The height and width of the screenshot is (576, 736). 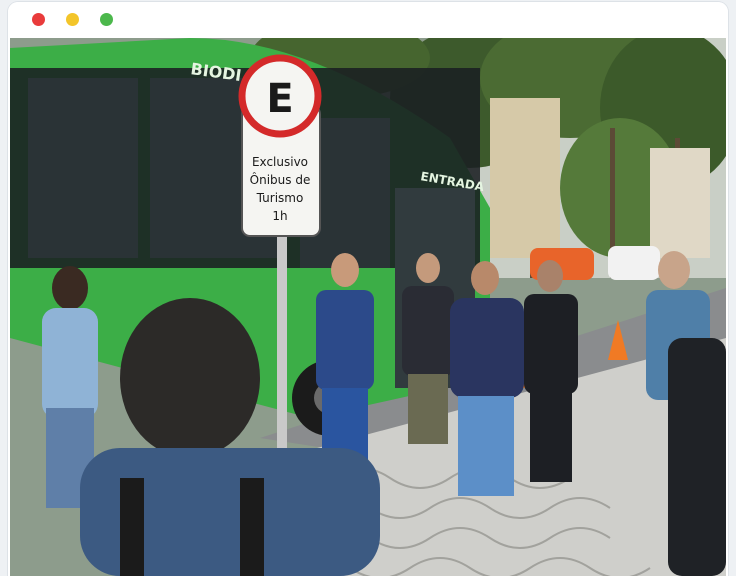 I want to click on close-button, so click(x=38, y=19).